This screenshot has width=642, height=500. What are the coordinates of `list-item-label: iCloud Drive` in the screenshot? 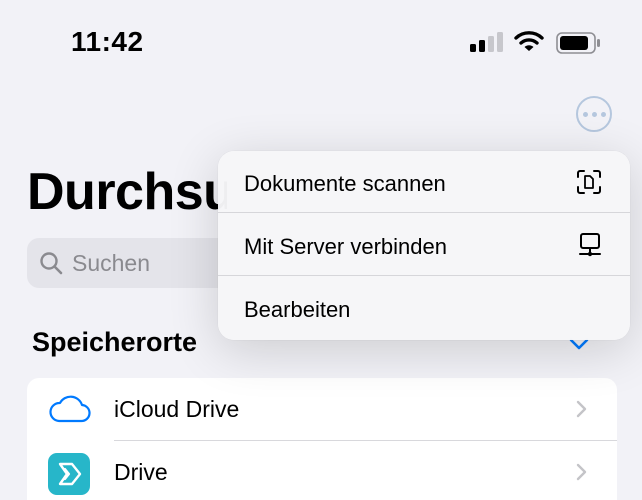 It's located at (177, 409).